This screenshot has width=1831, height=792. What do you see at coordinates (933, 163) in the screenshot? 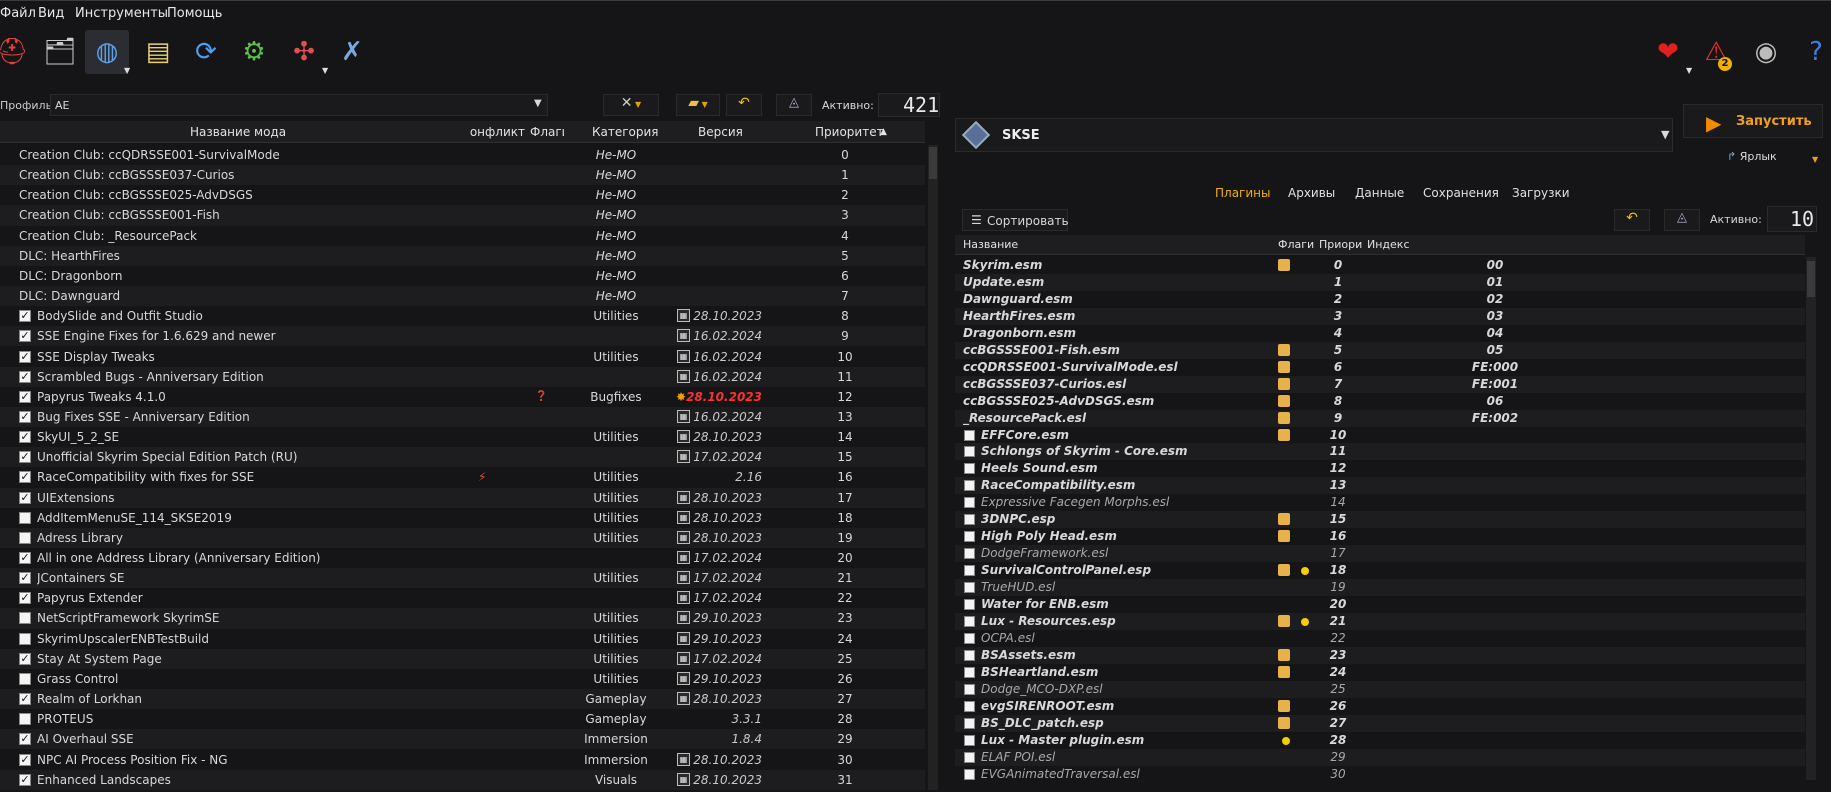
I see `scroll-thumb` at bounding box center [933, 163].